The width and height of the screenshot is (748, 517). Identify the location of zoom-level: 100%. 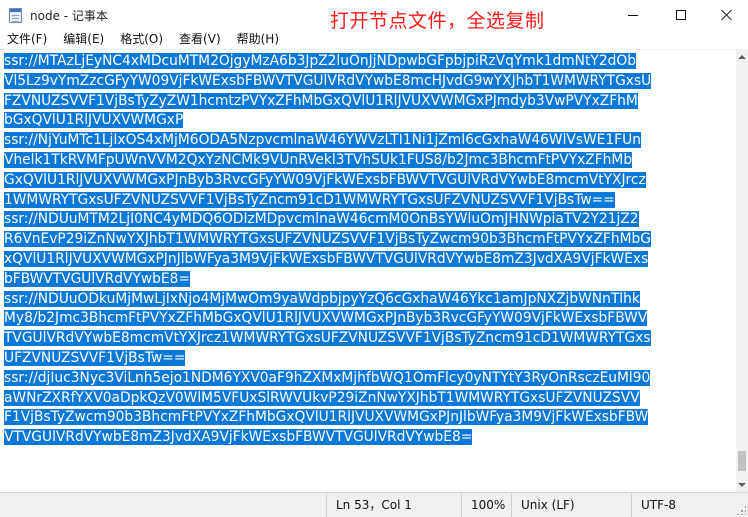
(486, 505).